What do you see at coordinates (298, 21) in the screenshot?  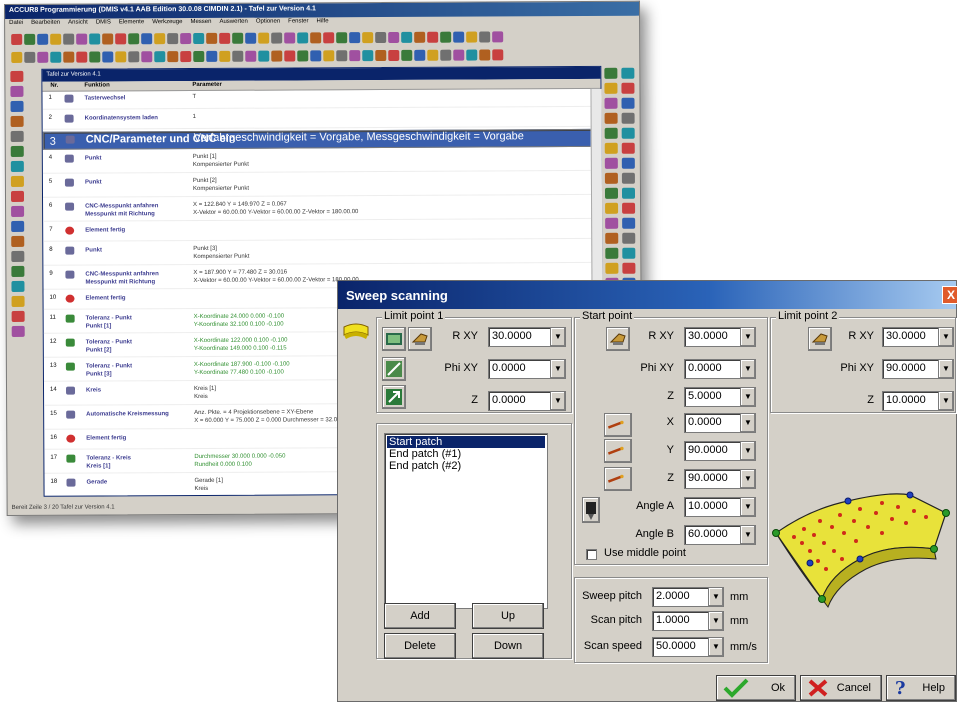 I see `bg-menu-item: Fenster` at bounding box center [298, 21].